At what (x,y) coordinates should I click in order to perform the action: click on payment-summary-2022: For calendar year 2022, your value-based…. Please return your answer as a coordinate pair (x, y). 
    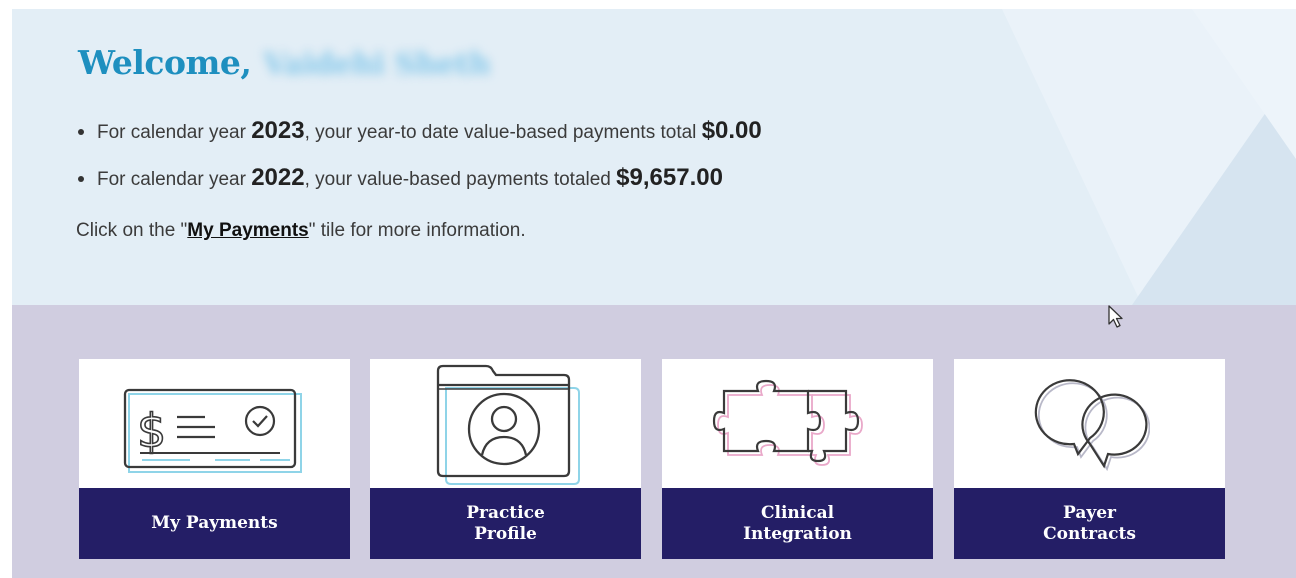
    Looking at the image, I should click on (420, 183).